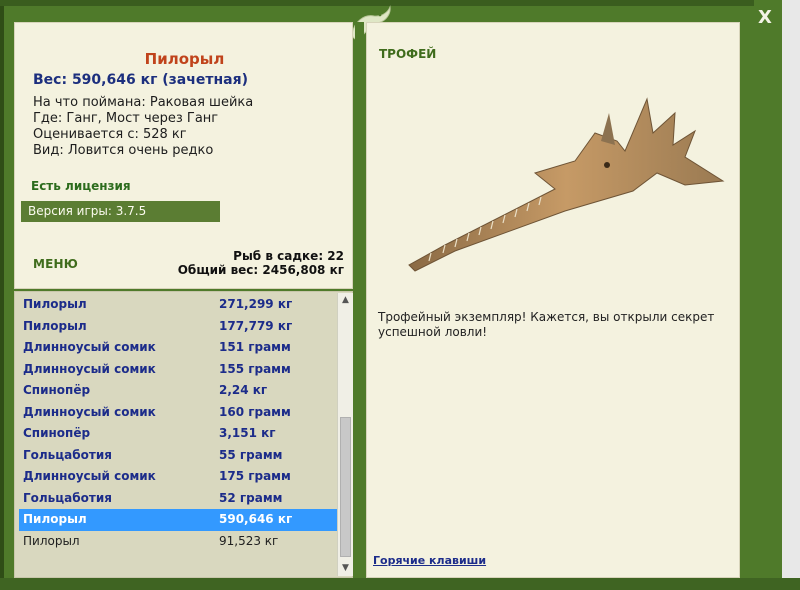  I want to click on catch-fish-weight: 271,299 кг, so click(256, 304).